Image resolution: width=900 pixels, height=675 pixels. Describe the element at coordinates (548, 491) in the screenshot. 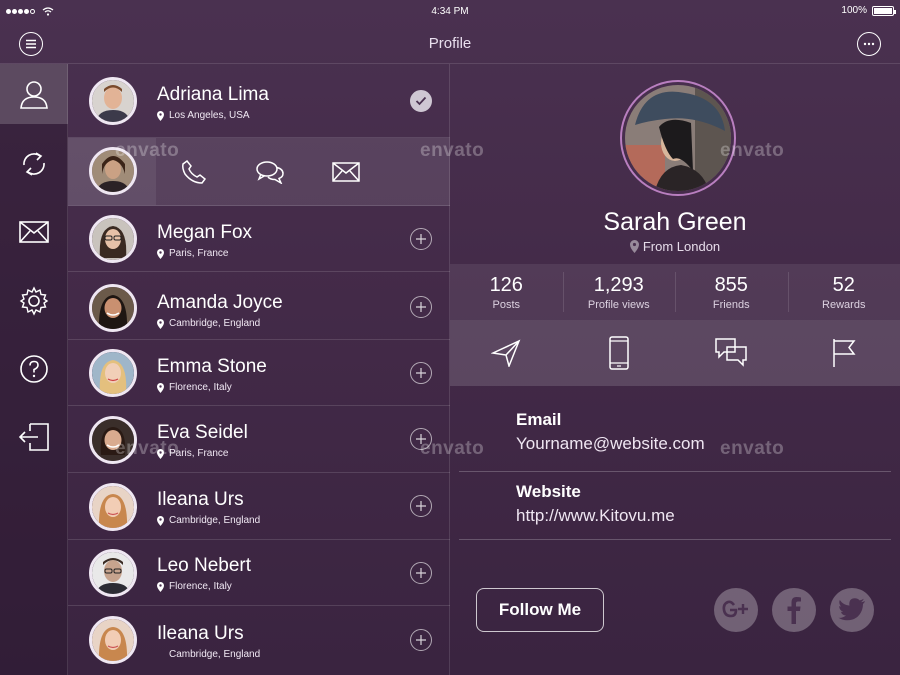

I see `website-label: Website` at that location.